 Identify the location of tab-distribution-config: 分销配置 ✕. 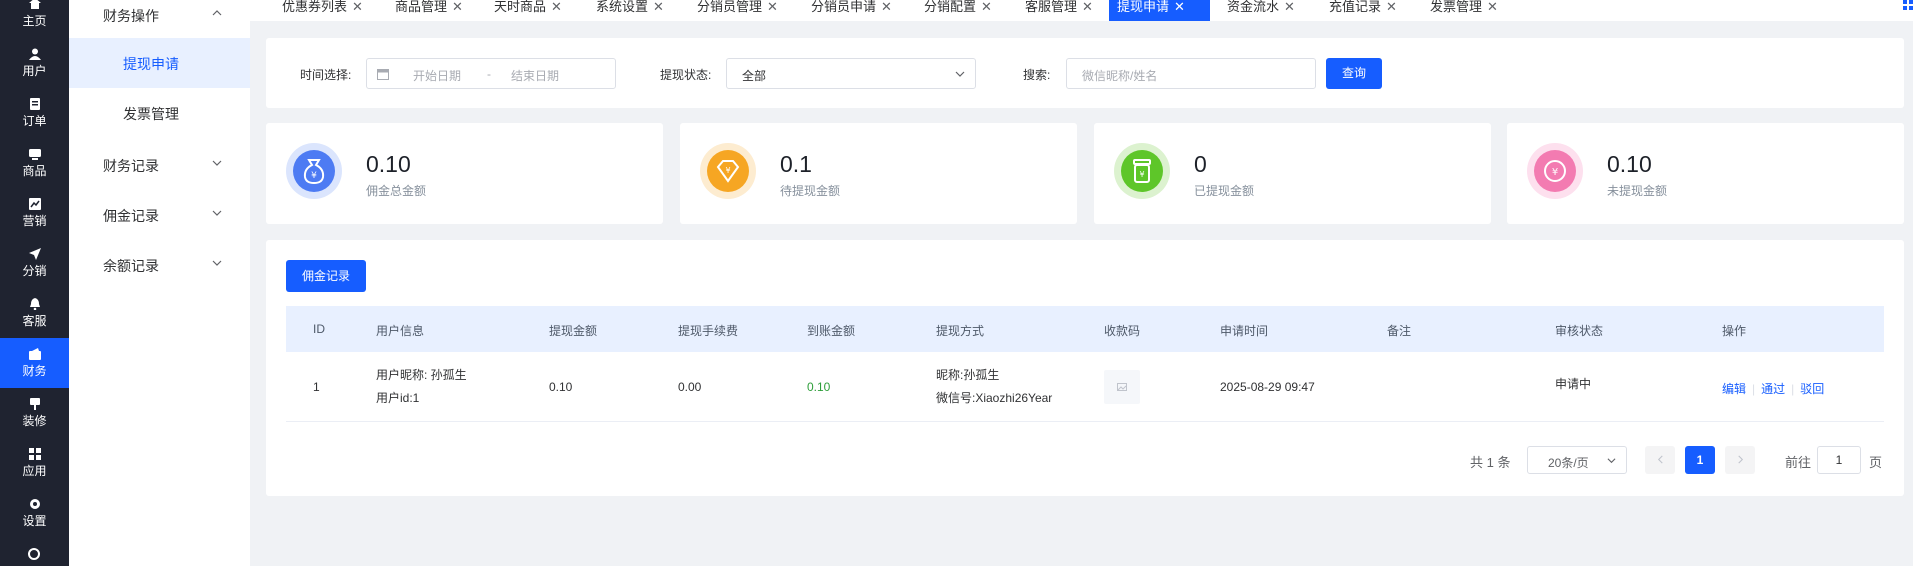
(954, 10).